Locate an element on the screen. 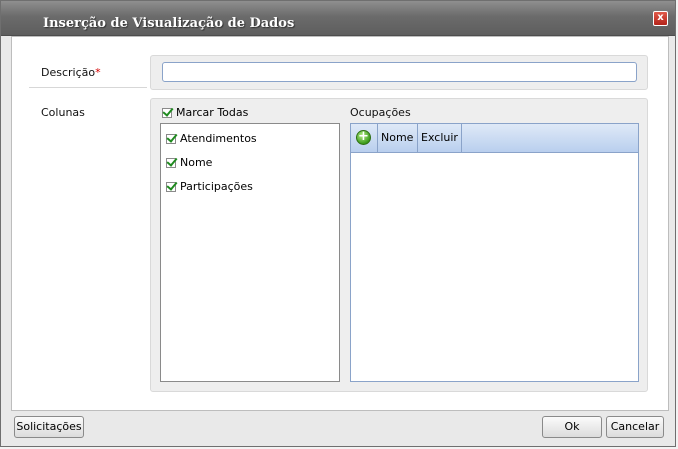 This screenshot has height=449, width=678. ocupacoes-label: Ocupações is located at coordinates (380, 112).